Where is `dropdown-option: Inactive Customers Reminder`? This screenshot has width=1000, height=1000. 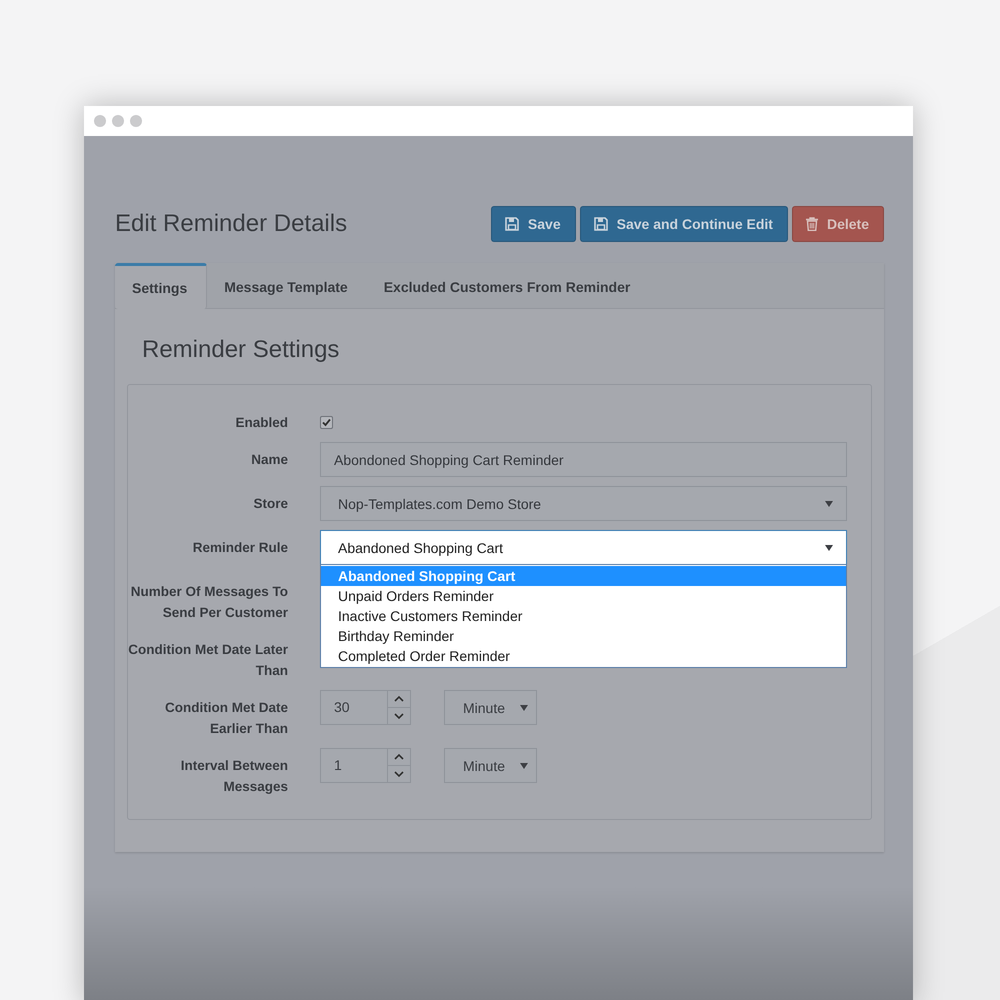
dropdown-option: Inactive Customers Reminder is located at coordinates (583, 616).